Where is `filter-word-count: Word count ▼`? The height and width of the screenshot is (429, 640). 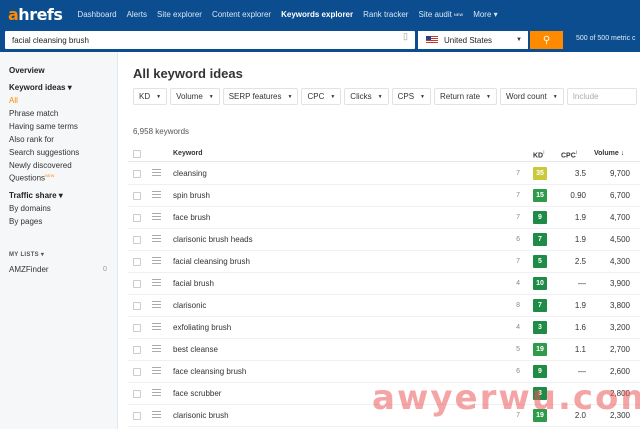
filter-word-count: Word count ▼ is located at coordinates (531, 96).